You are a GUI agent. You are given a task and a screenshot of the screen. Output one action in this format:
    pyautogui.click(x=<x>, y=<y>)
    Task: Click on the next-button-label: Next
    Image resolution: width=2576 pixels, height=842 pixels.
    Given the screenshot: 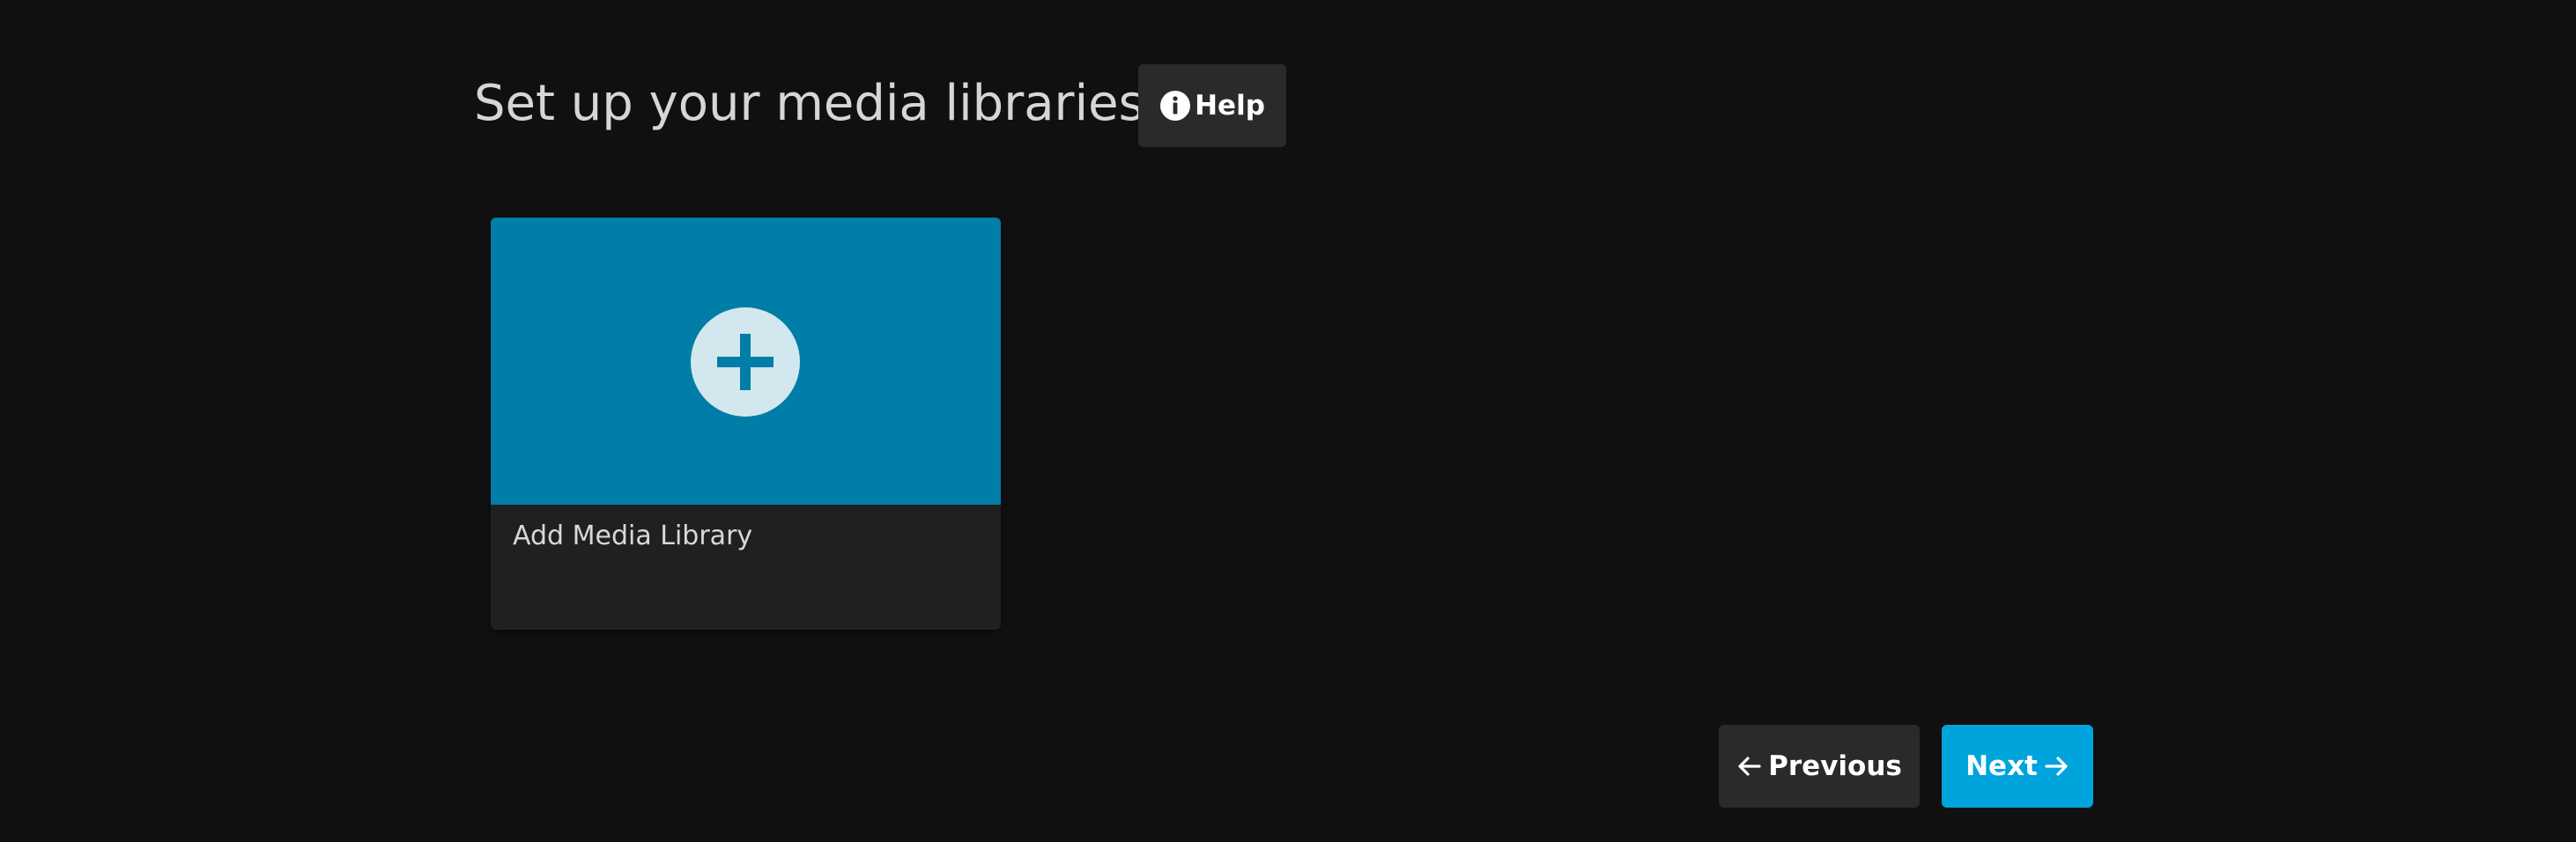 What is the action you would take?
    pyautogui.click(x=2002, y=766)
    